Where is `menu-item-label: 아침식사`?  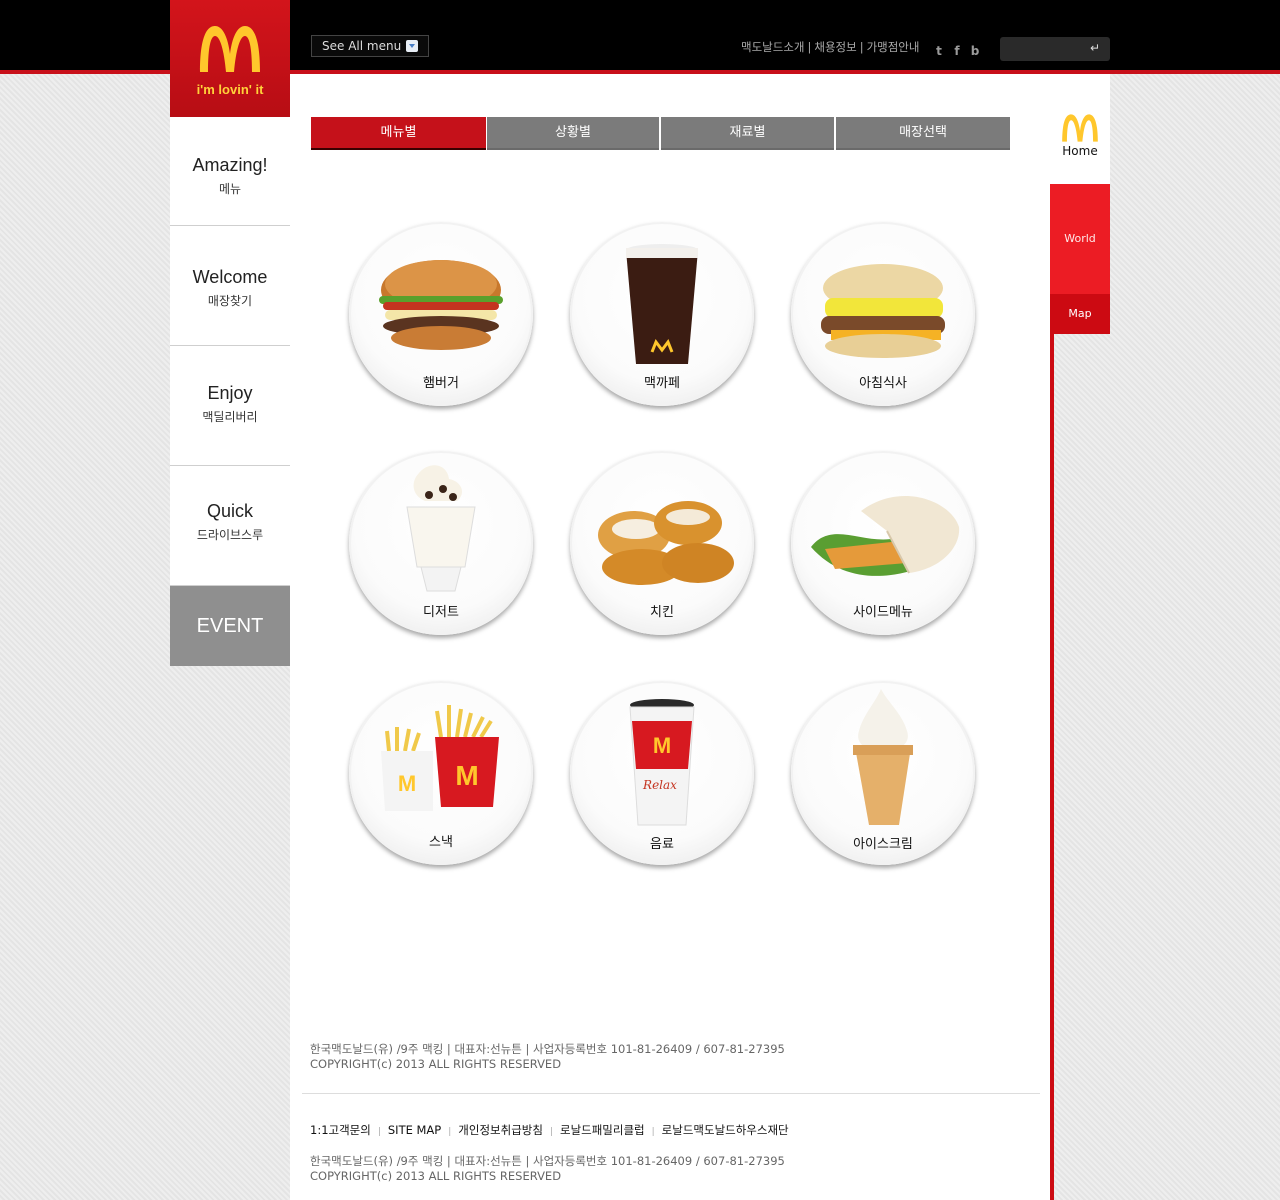
menu-item-label: 아침식사 is located at coordinates (883, 383).